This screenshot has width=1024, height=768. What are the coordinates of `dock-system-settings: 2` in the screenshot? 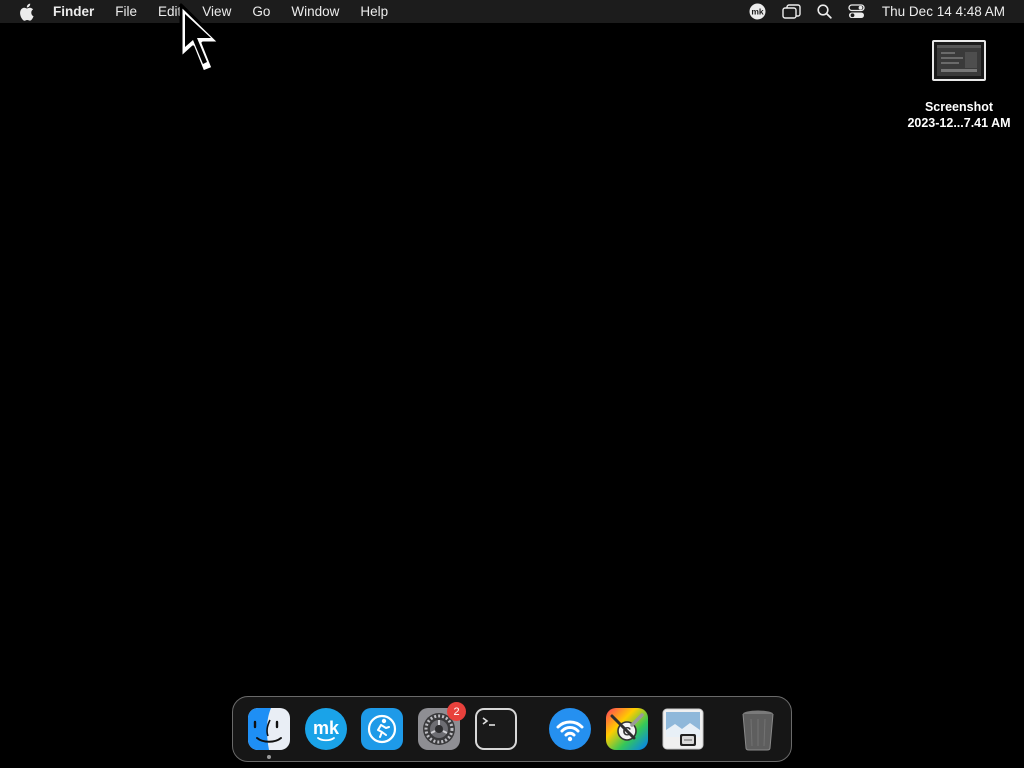 It's located at (441, 727).